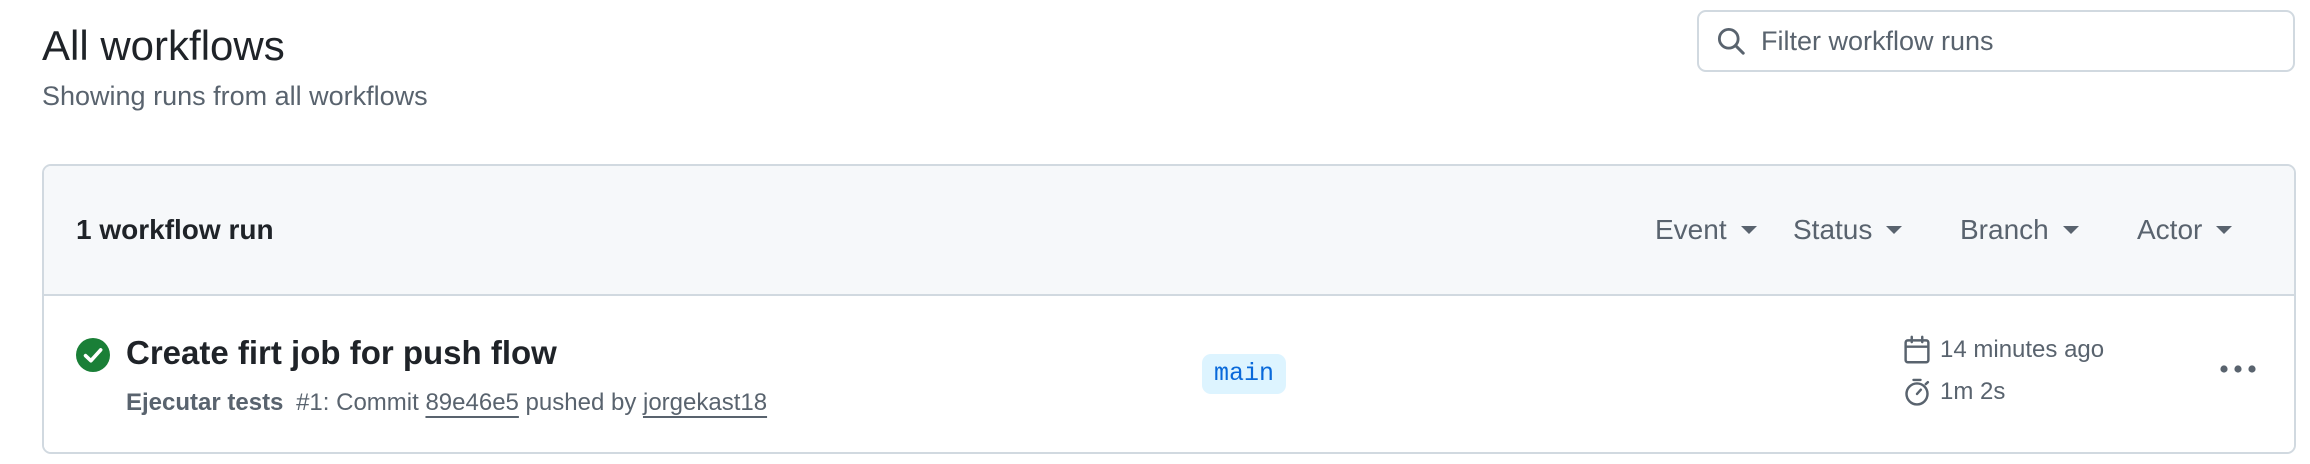 This screenshot has width=2310, height=464. Describe the element at coordinates (471, 402) in the screenshot. I see `commit-sha-link: 89e46e5` at that location.